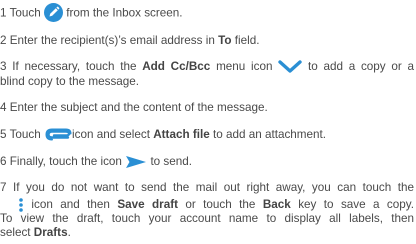  What do you see at coordinates (21, 205) in the screenshot?
I see `vertical-dots-menu-icon` at bounding box center [21, 205].